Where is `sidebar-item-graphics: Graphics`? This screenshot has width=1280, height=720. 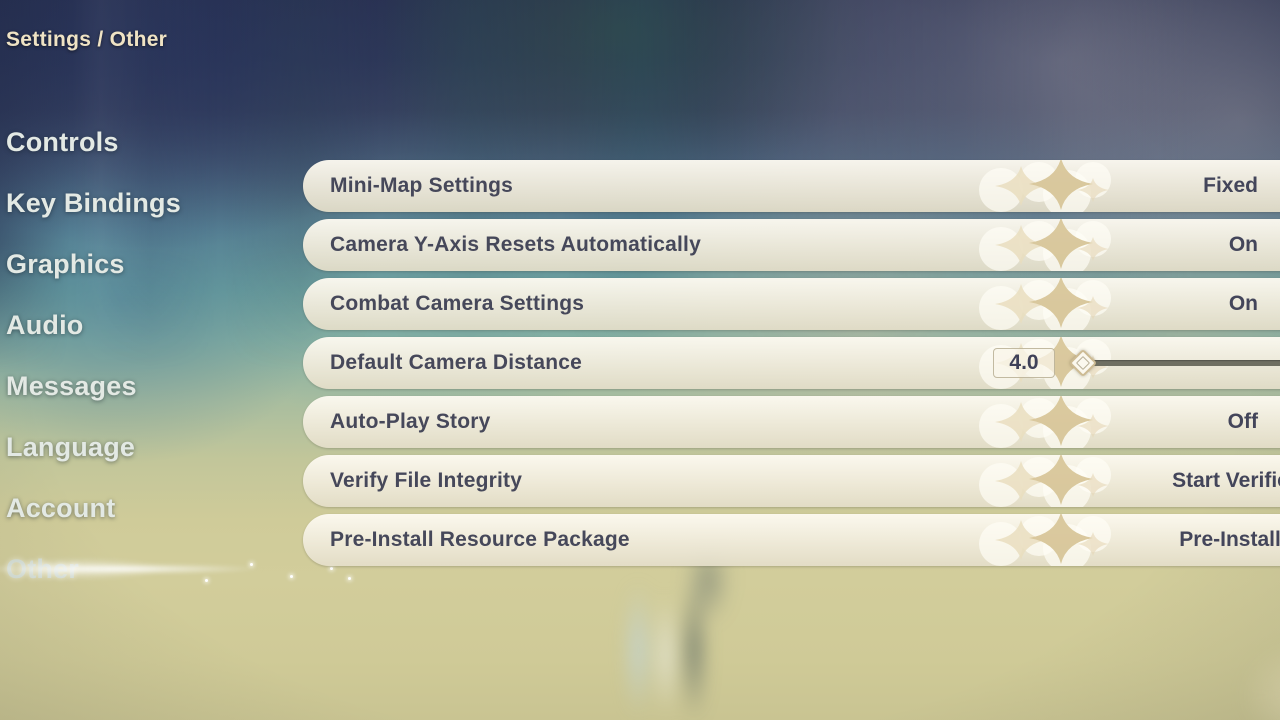 sidebar-item-graphics: Graphics is located at coordinates (150, 264).